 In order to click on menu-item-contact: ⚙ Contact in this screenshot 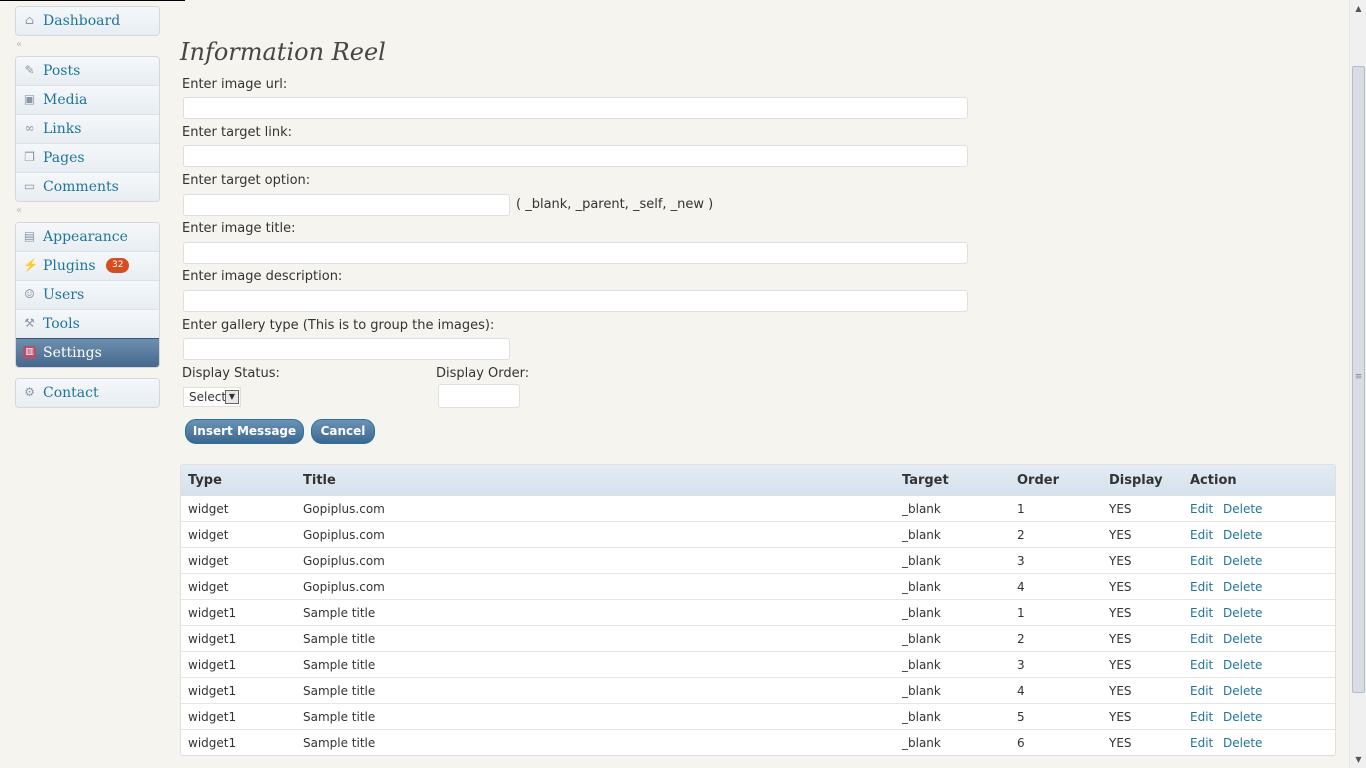, I will do `click(87, 393)`.